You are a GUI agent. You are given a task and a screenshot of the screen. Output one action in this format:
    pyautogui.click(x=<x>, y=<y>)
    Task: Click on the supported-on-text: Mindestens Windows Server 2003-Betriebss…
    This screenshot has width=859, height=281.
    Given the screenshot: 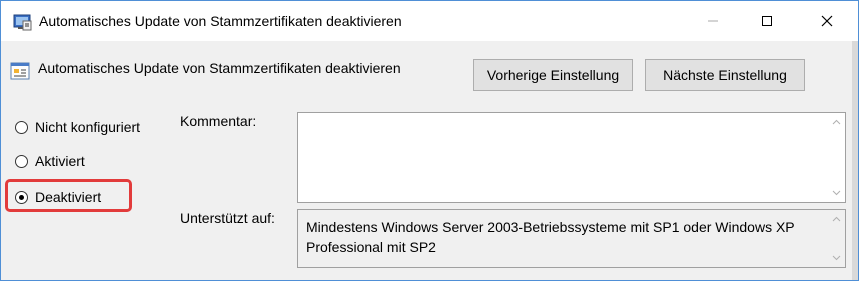 What is the action you would take?
    pyautogui.click(x=550, y=237)
    